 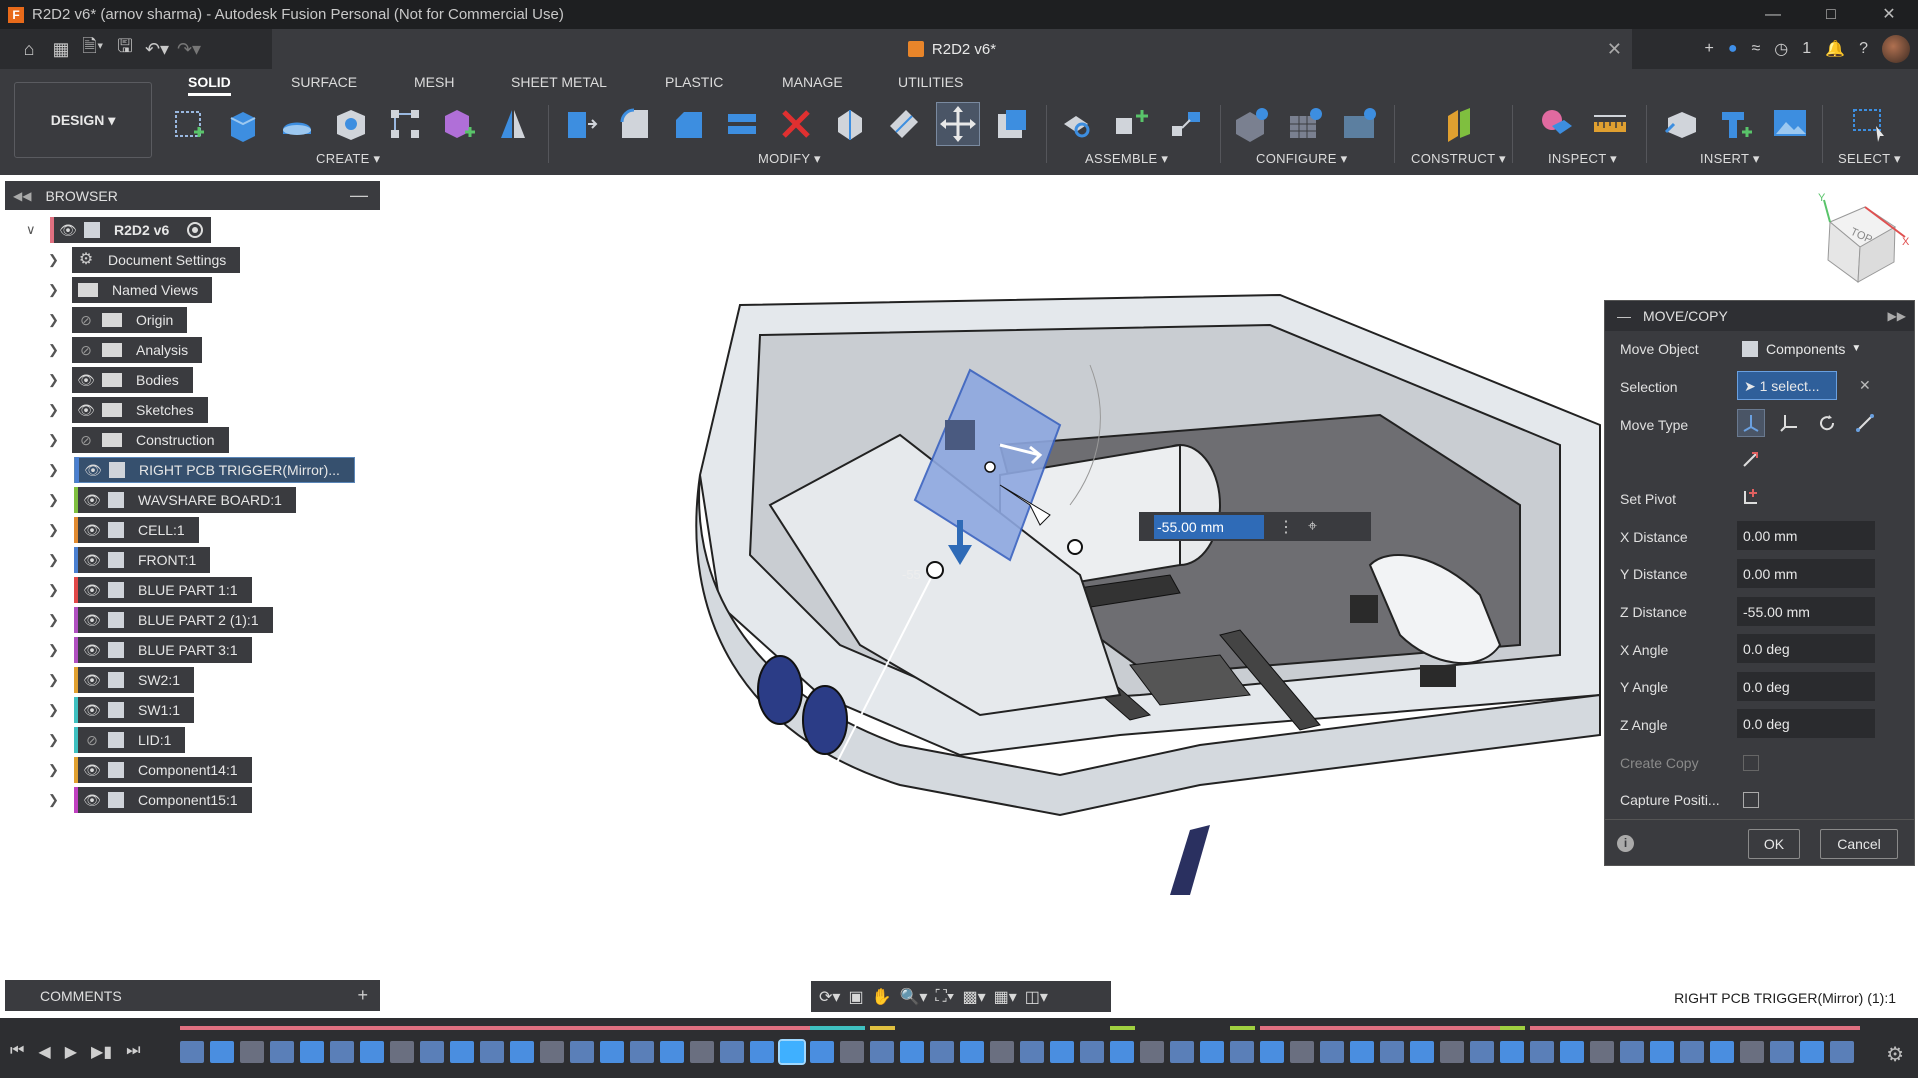 I want to click on z-angle-field: 0.0 deg, so click(x=1806, y=723).